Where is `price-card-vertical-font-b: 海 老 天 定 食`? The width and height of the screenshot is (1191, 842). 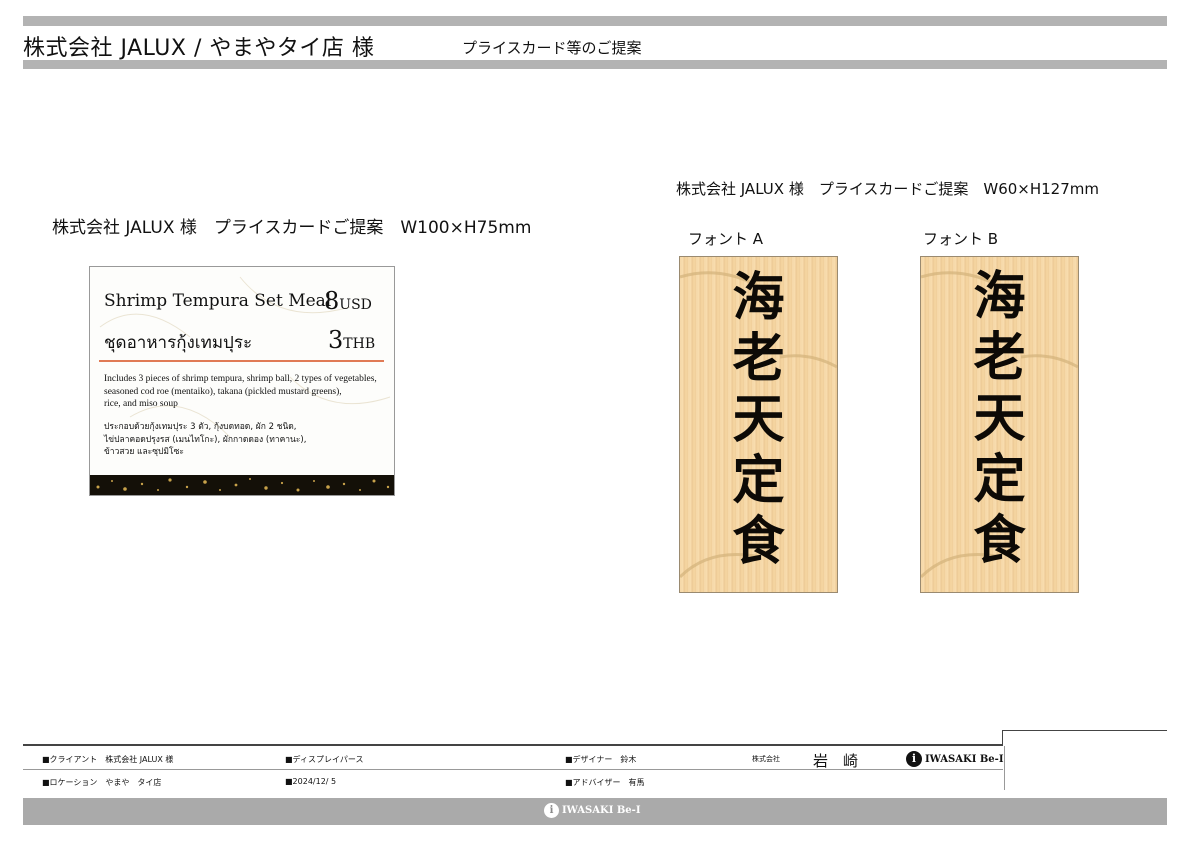
price-card-vertical-font-b: 海 老 天 定 食 is located at coordinates (999, 424).